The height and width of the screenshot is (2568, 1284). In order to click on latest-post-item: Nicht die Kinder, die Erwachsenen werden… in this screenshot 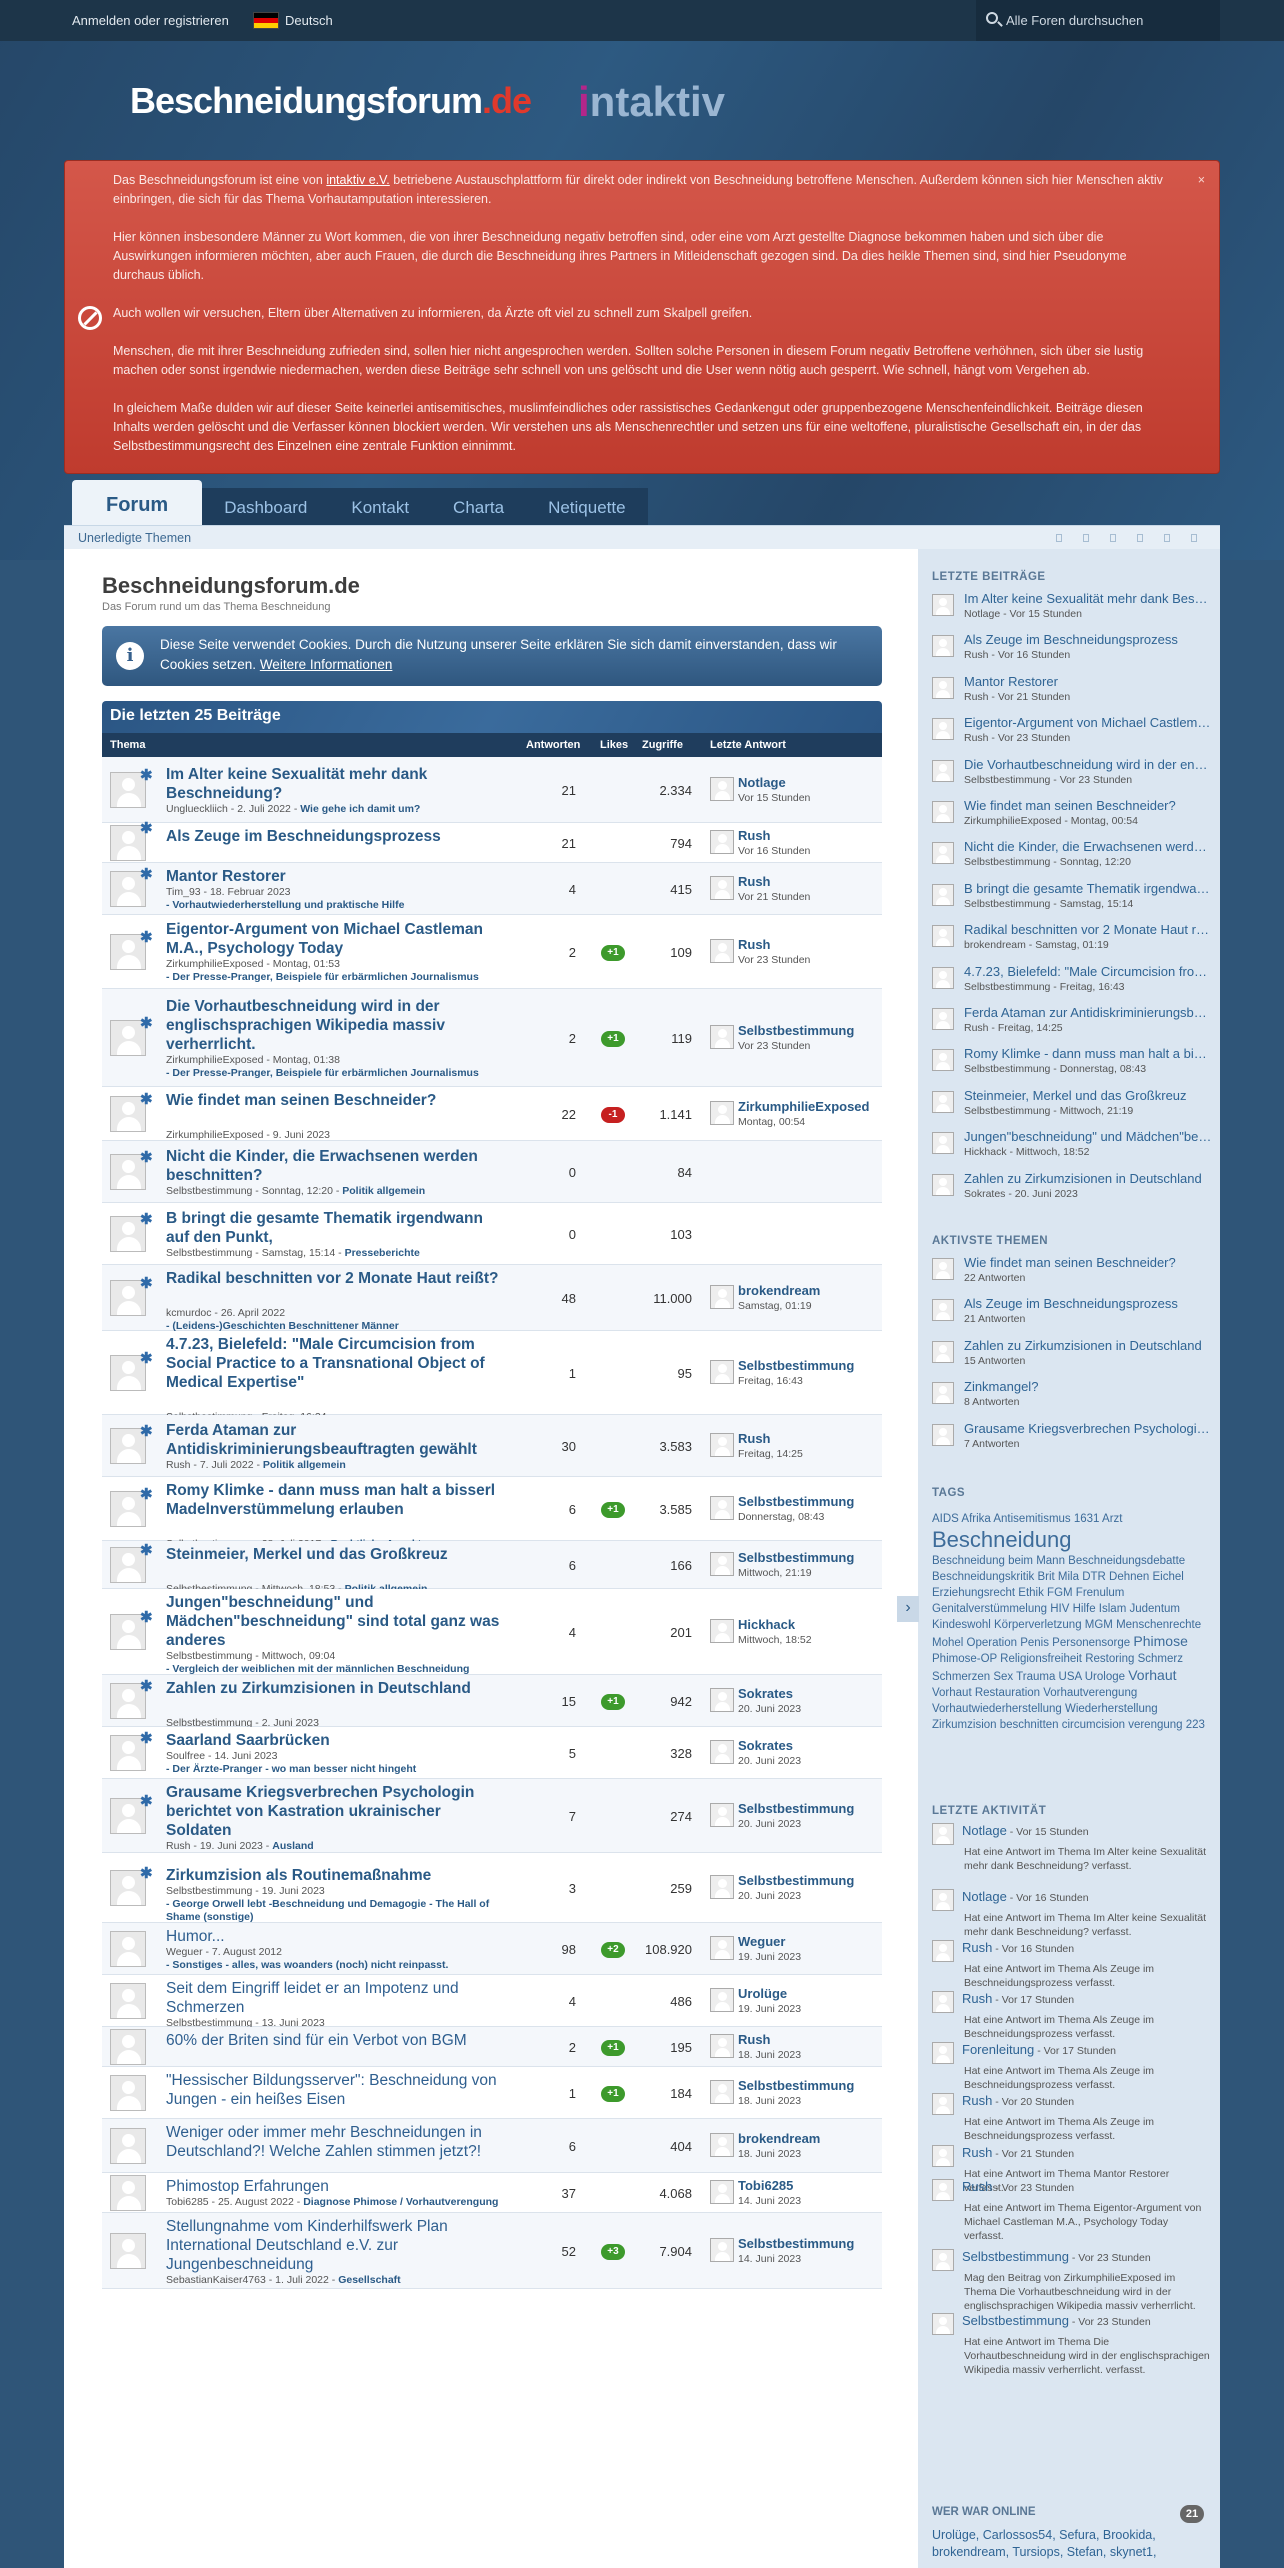, I will do `click(1072, 857)`.